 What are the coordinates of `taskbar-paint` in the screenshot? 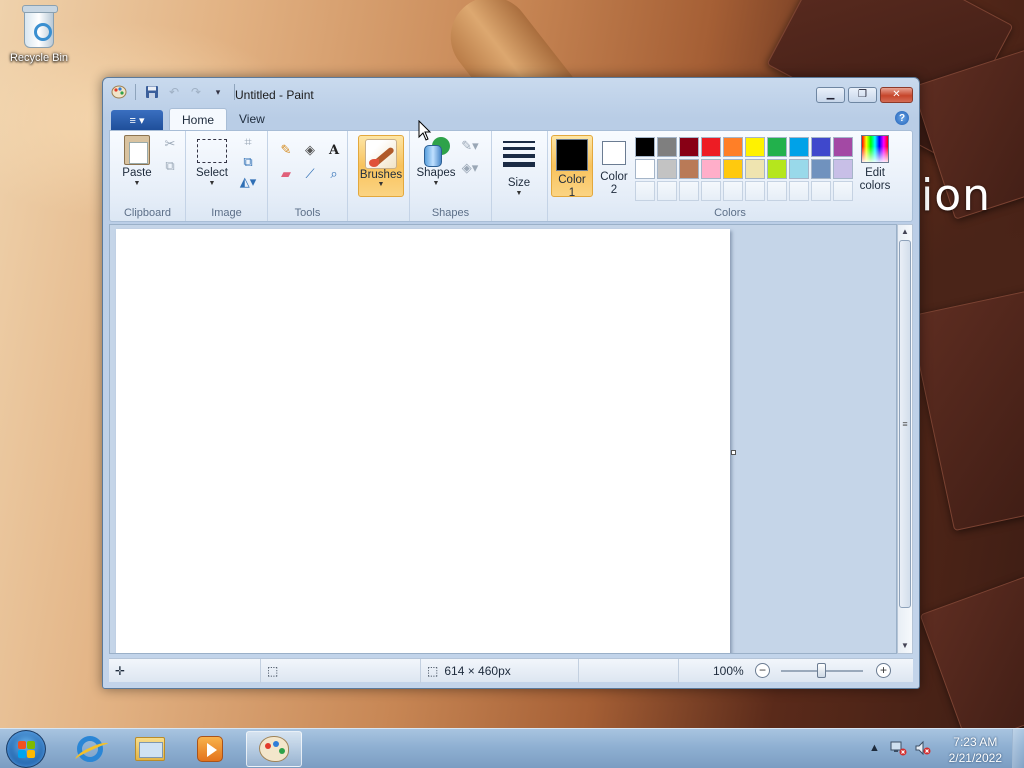 It's located at (274, 749).